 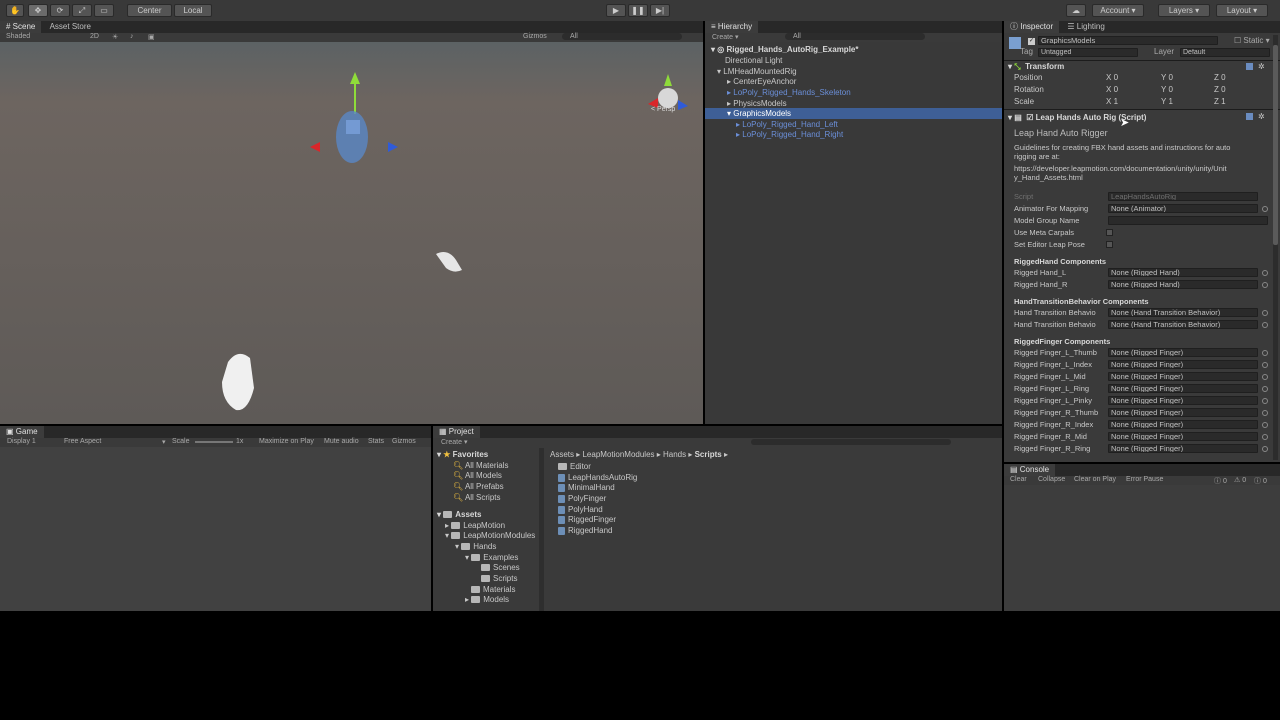 I want to click on tree-leapmotionmodules: ▾ LeapMotionModules, so click(x=490, y=535).